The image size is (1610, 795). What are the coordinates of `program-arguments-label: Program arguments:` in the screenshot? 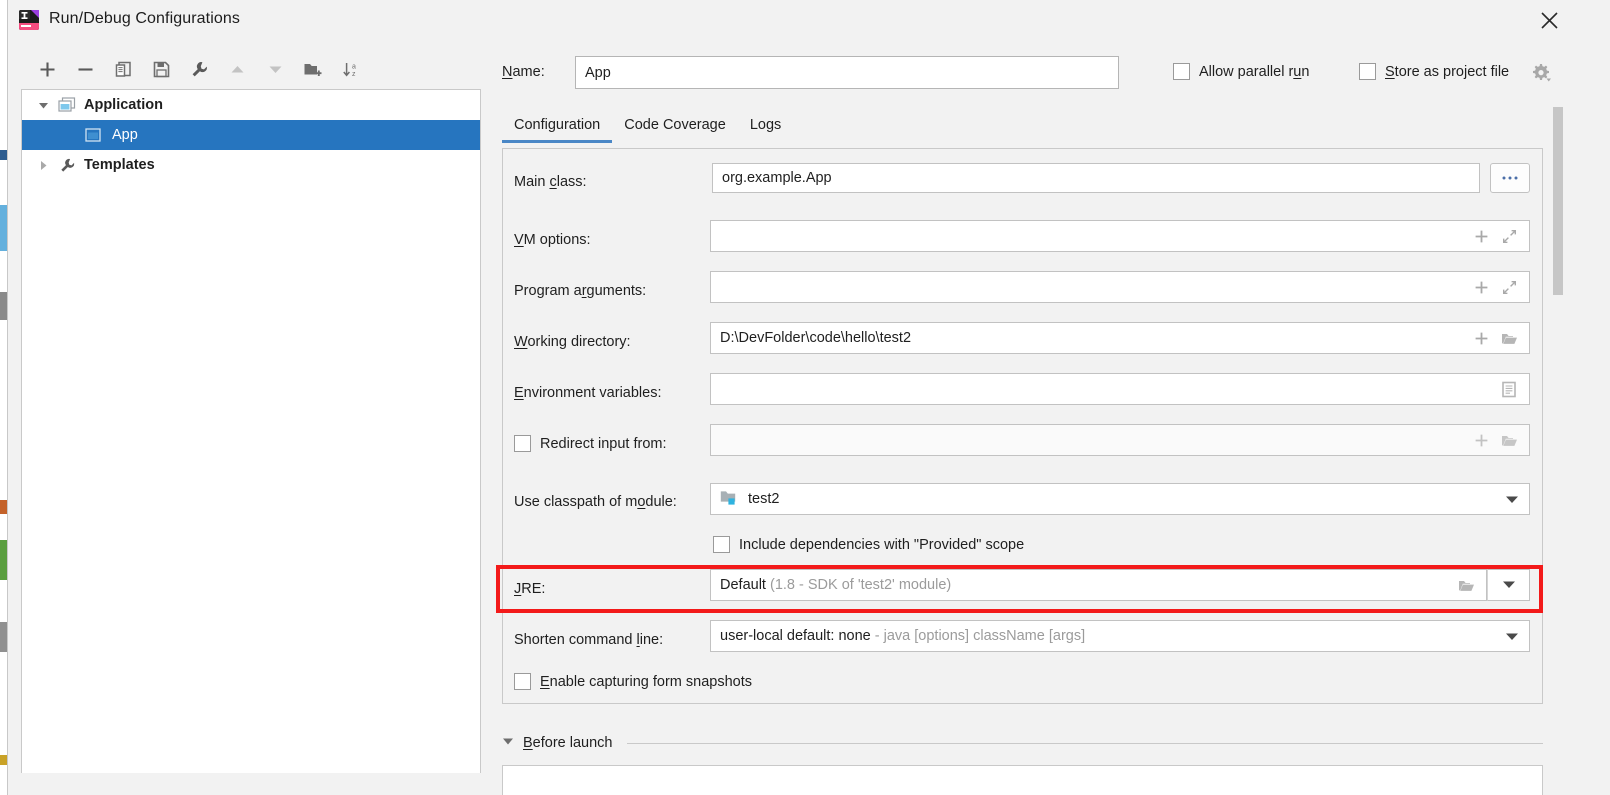 It's located at (580, 291).